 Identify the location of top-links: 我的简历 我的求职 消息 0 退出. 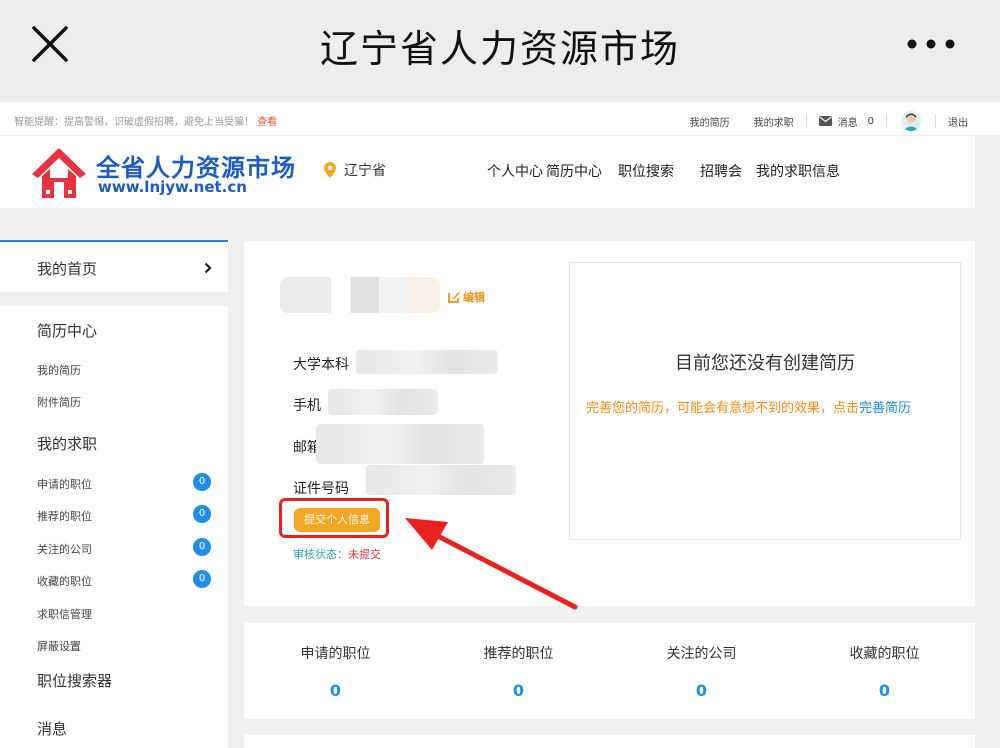
(829, 121).